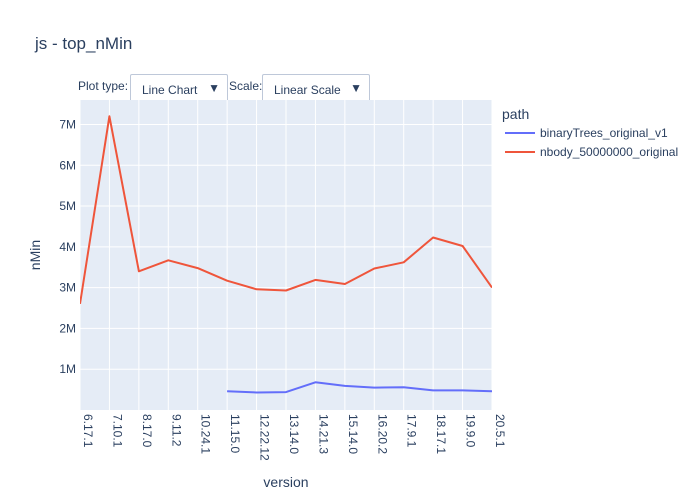 This screenshot has height=500, width=700. What do you see at coordinates (235, 433) in the screenshot?
I see `x-tick-label: 11.15.0` at bounding box center [235, 433].